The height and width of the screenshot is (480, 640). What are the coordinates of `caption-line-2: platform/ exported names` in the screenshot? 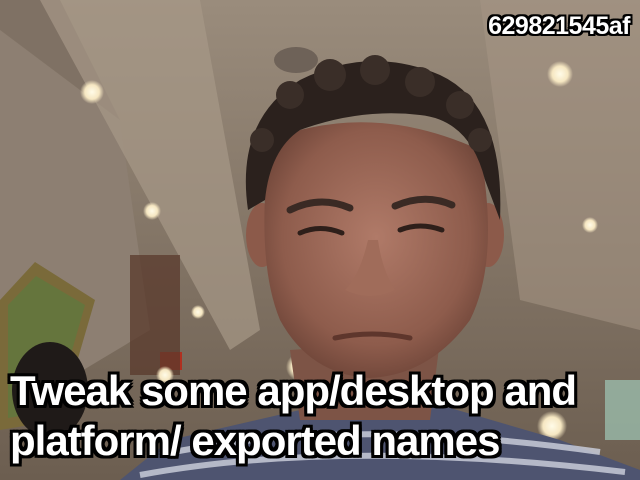 It's located at (255, 440).